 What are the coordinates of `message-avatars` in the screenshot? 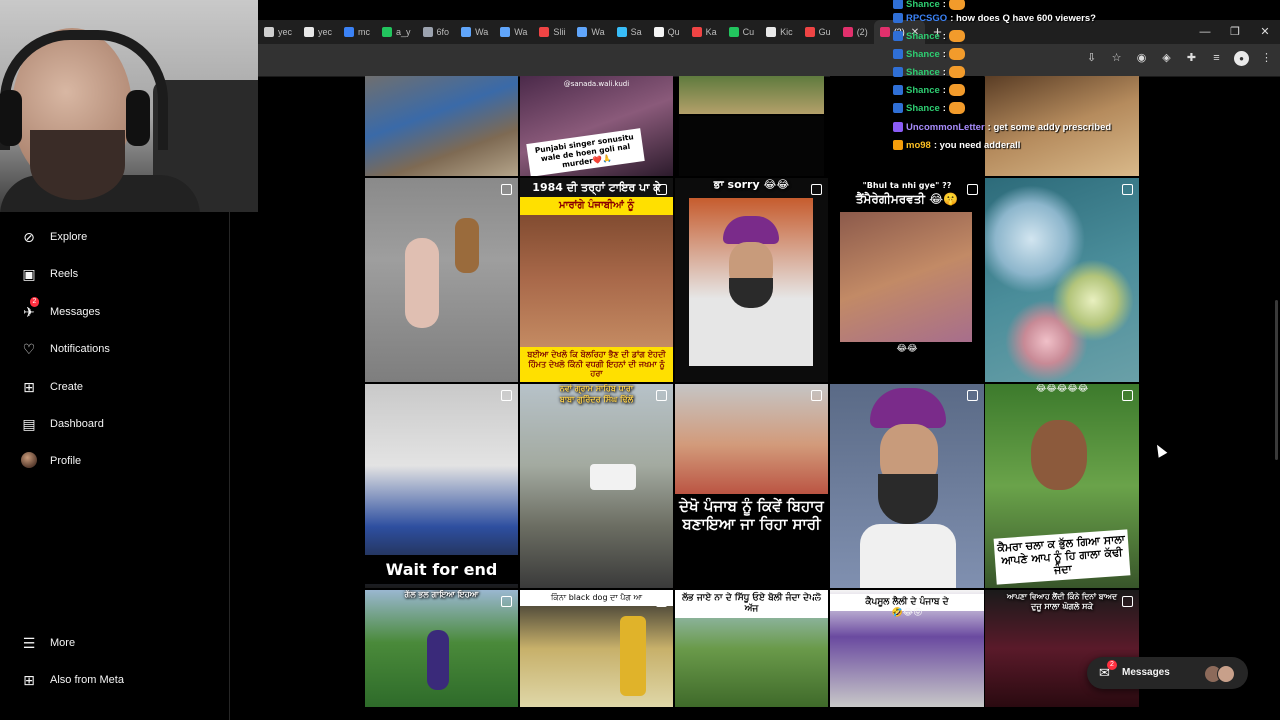 It's located at (1219, 674).